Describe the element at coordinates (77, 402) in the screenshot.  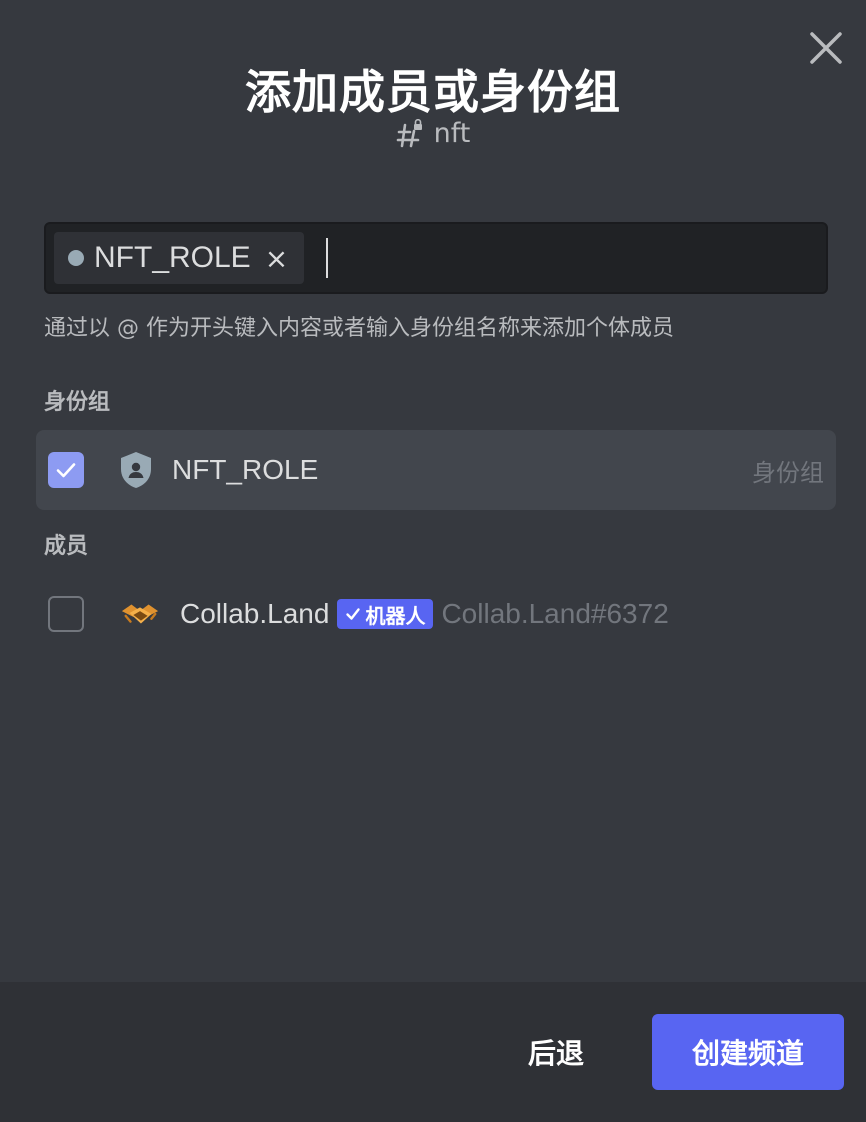
I see `roles-section-header: 身份组` at that location.